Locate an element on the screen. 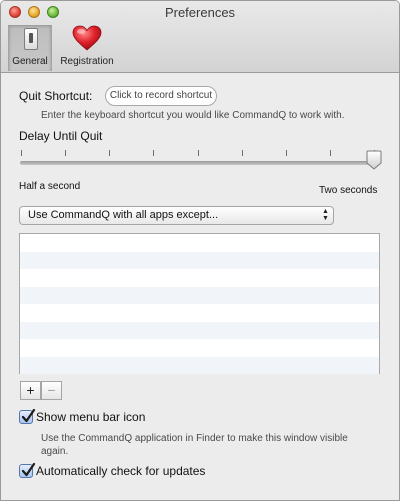 This screenshot has height=501, width=400. menu-bar-icon-hint-line2: again. is located at coordinates (55, 451).